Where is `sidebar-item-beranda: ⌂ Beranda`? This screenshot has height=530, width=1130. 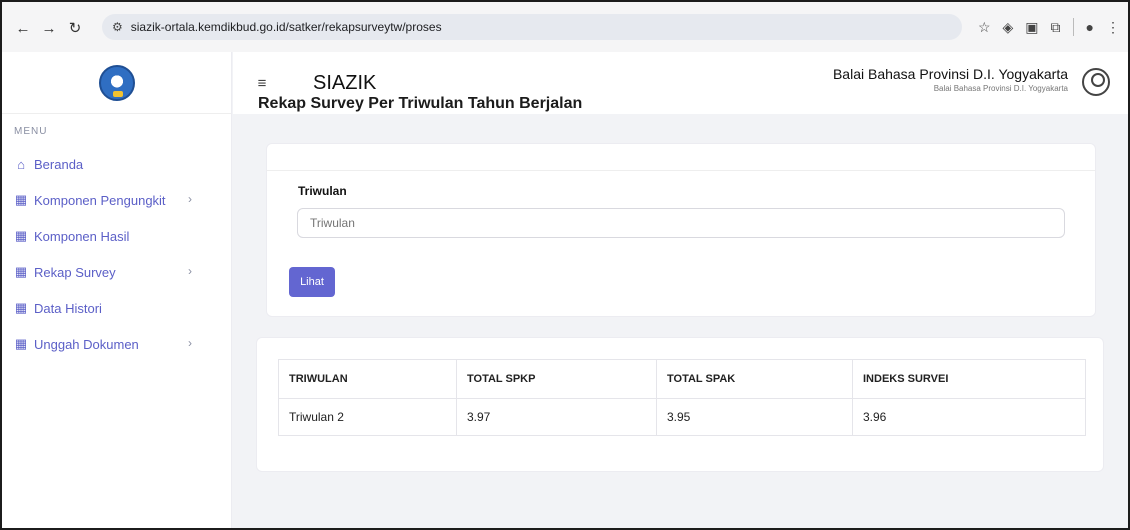
sidebar-item-beranda: ⌂ Beranda is located at coordinates (116, 164).